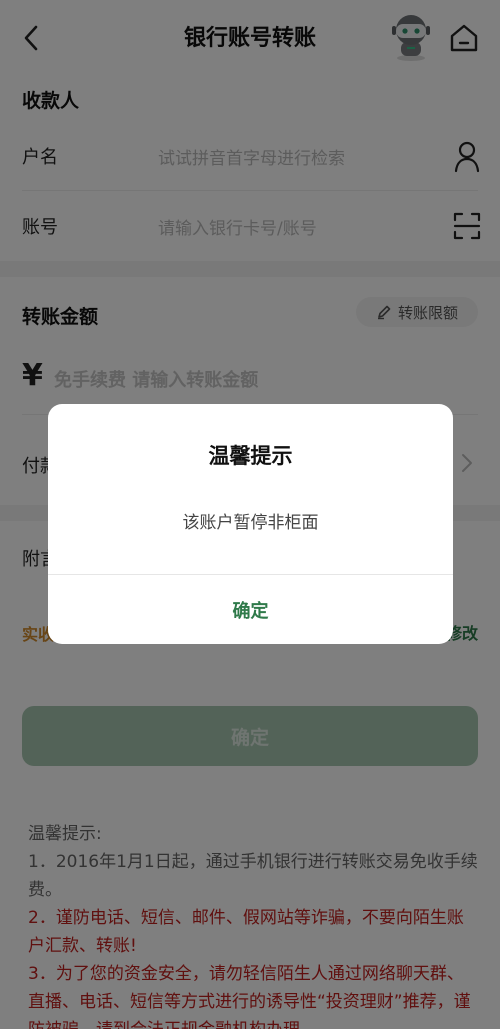 The image size is (500, 1029). I want to click on dialog-ok-button: 确定, so click(250, 609).